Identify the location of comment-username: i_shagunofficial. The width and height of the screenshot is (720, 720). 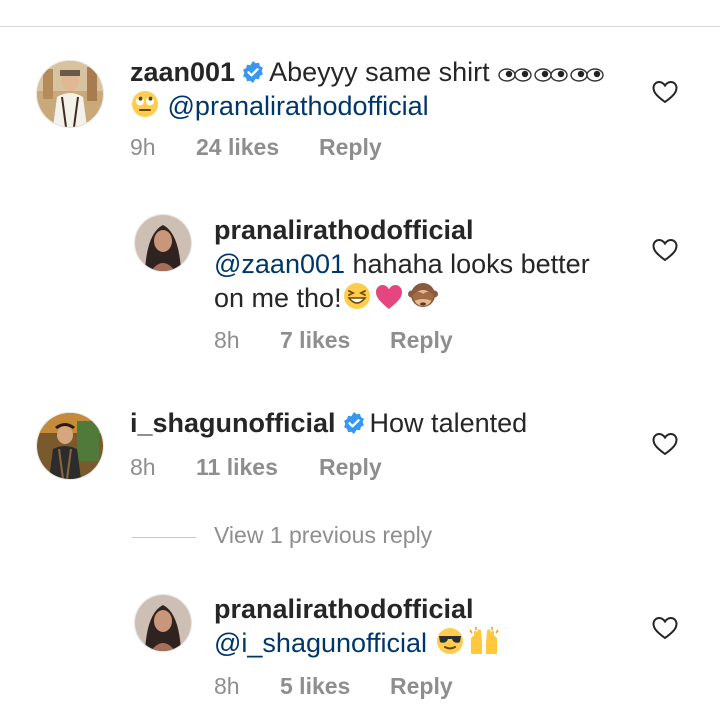
(233, 423).